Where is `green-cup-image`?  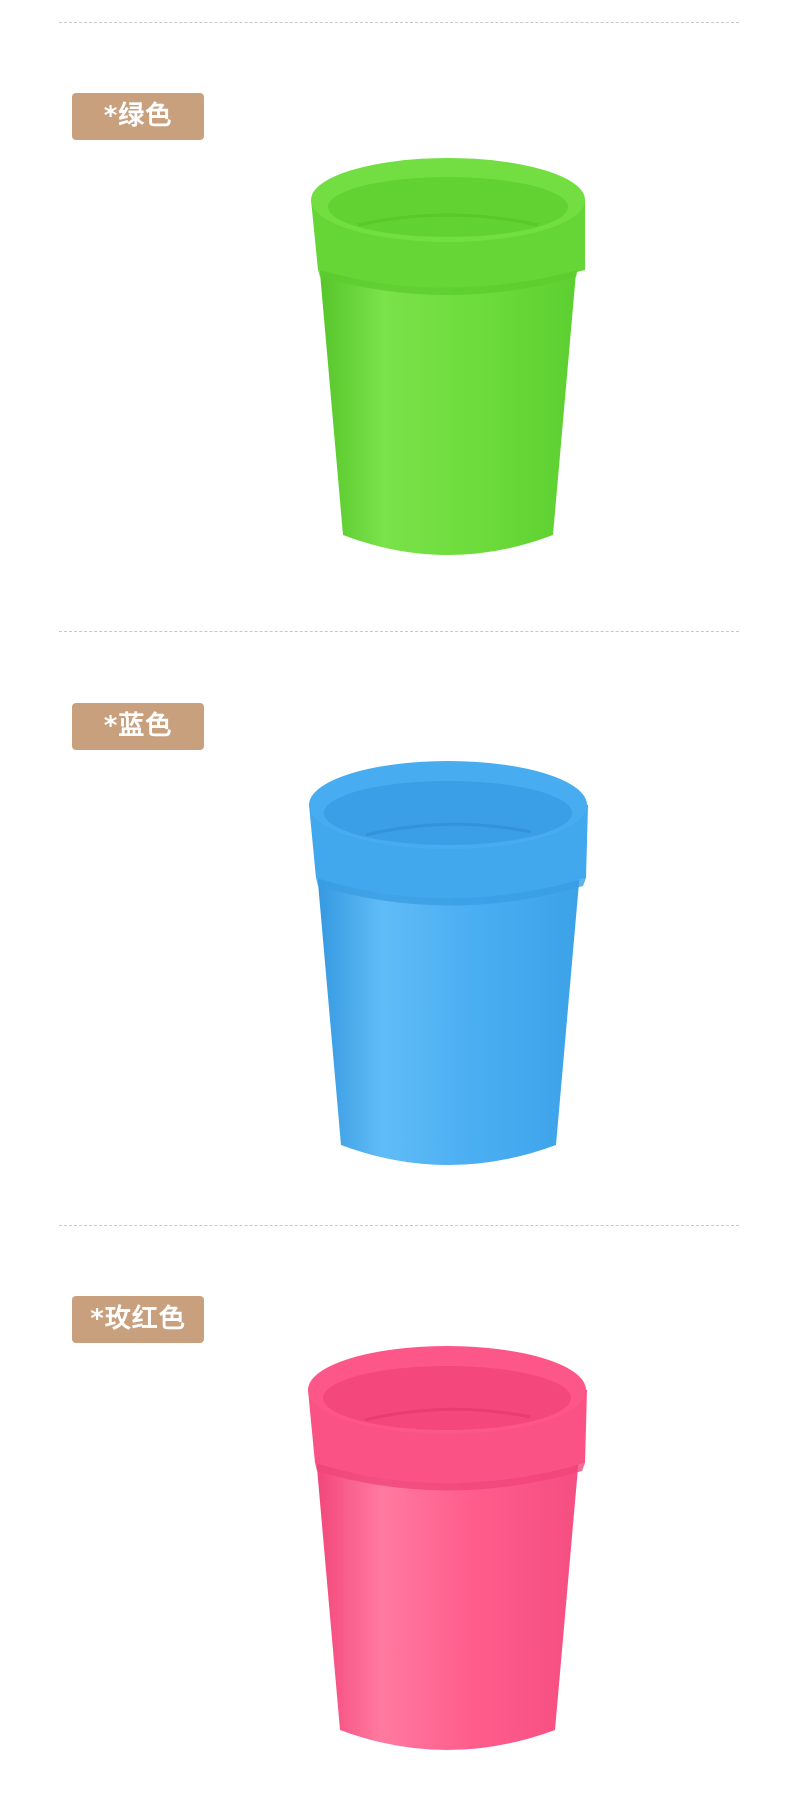
green-cup-image is located at coordinates (453, 365).